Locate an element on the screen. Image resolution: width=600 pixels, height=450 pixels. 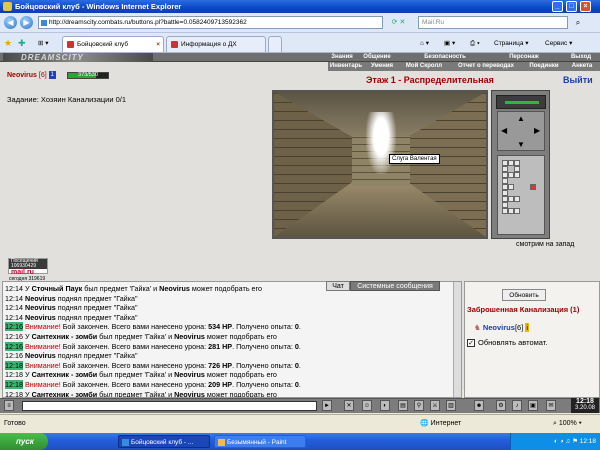
walk-icon: ⚲ is located at coordinates (419, 405).